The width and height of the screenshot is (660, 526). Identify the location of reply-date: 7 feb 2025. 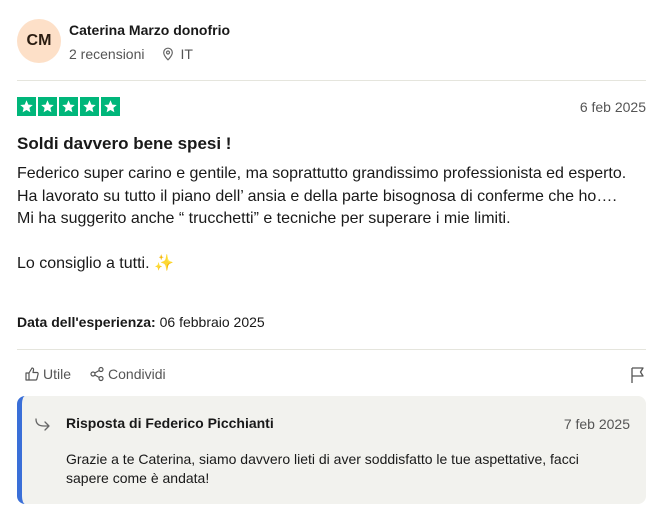
(596, 424).